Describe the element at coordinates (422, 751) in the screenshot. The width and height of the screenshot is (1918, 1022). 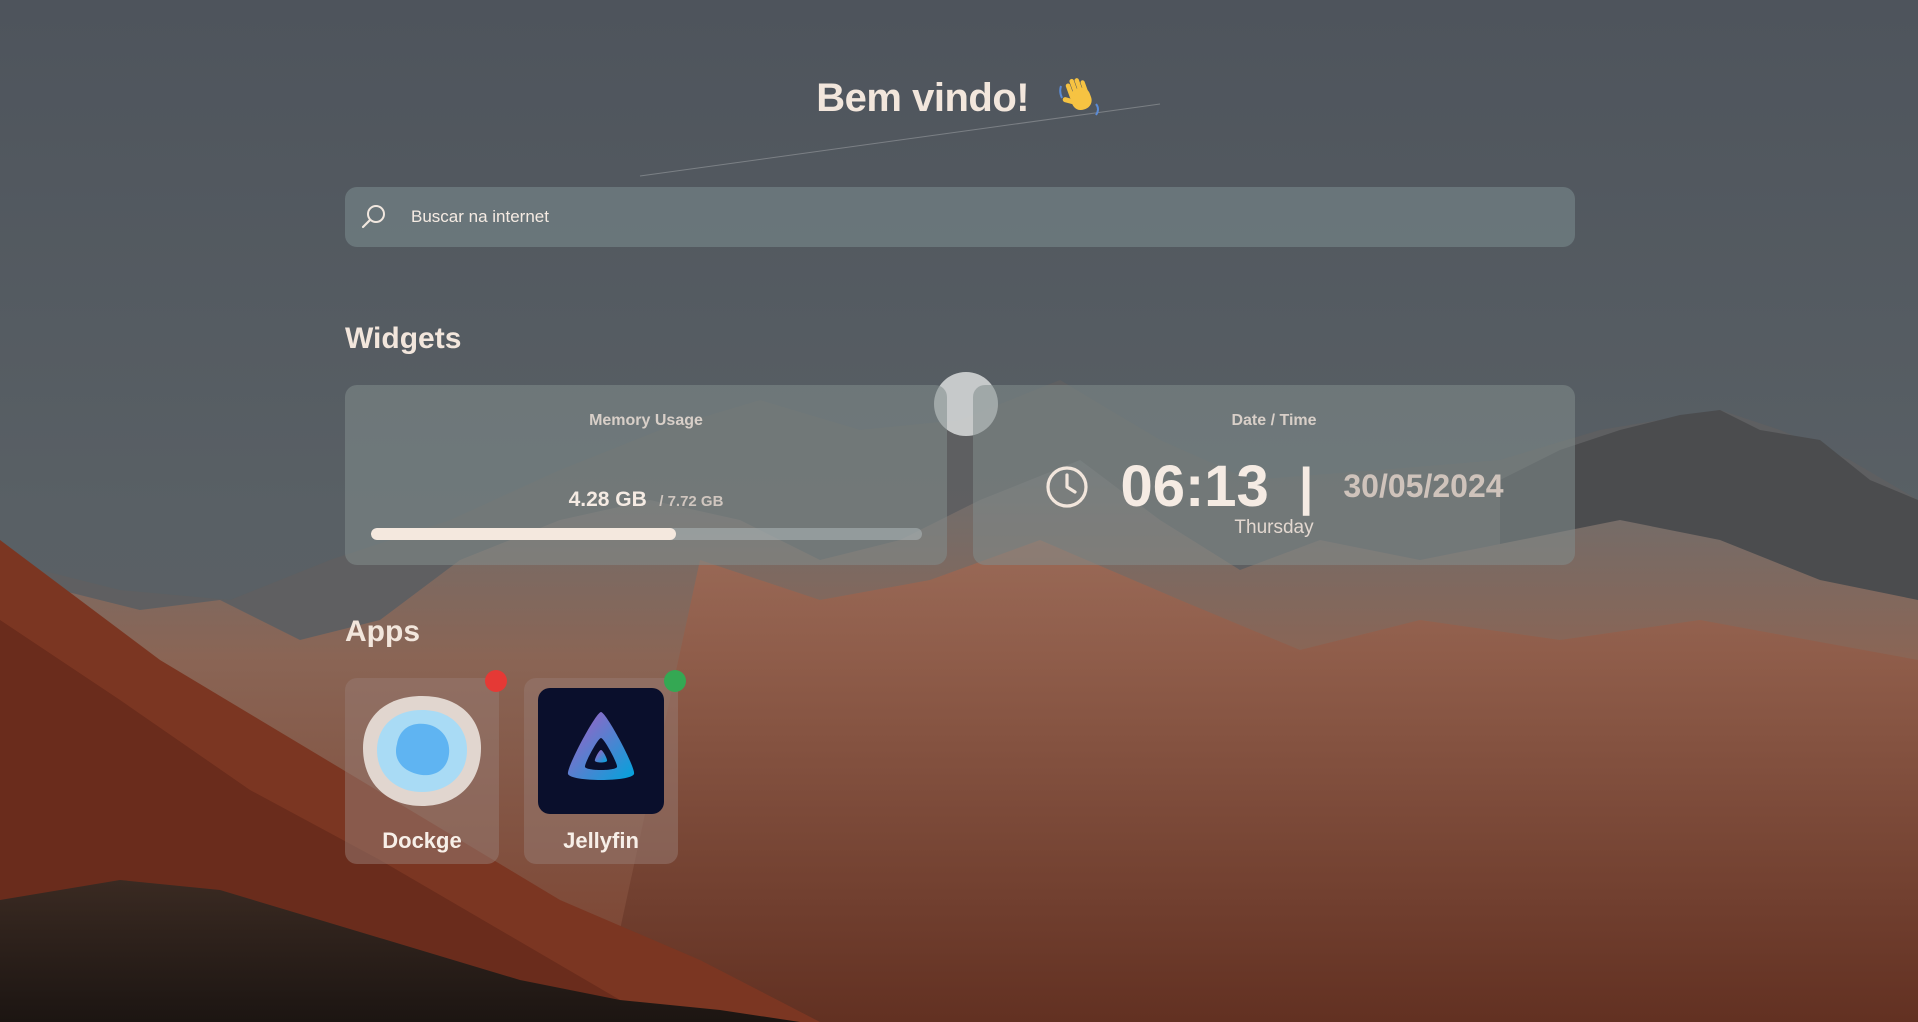
I see `dockge-logo-icon` at that location.